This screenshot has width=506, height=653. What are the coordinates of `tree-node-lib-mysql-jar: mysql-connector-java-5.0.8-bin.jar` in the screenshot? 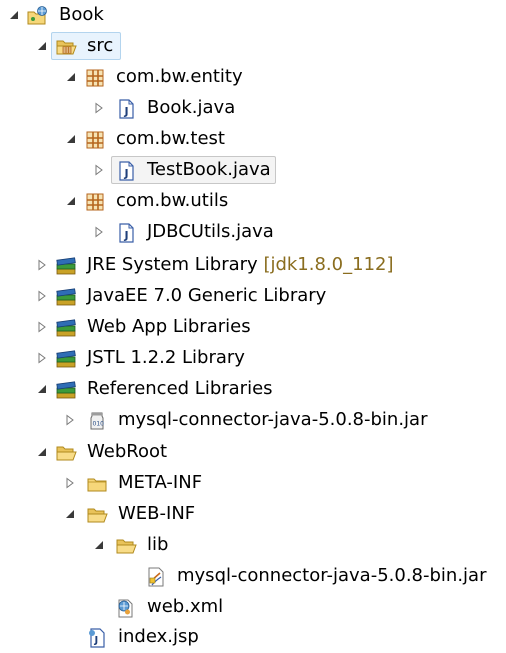 It's located at (253, 576).